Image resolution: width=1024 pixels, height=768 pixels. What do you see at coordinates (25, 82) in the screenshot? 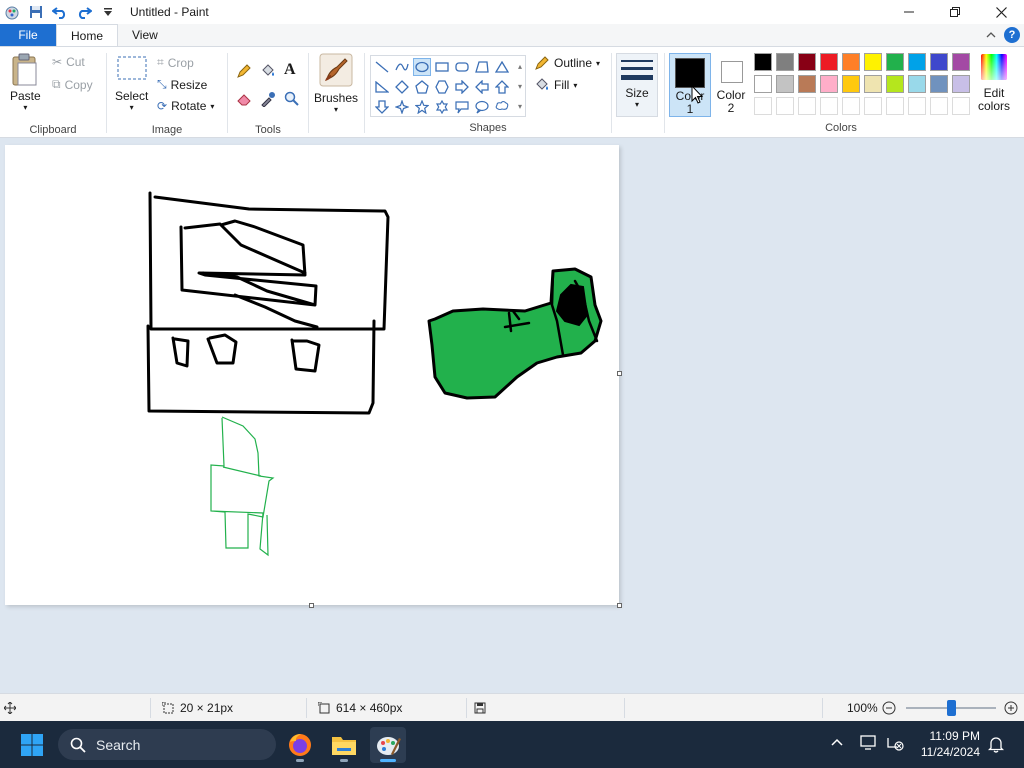
I see `paste-button: Paste ▾` at bounding box center [25, 82].